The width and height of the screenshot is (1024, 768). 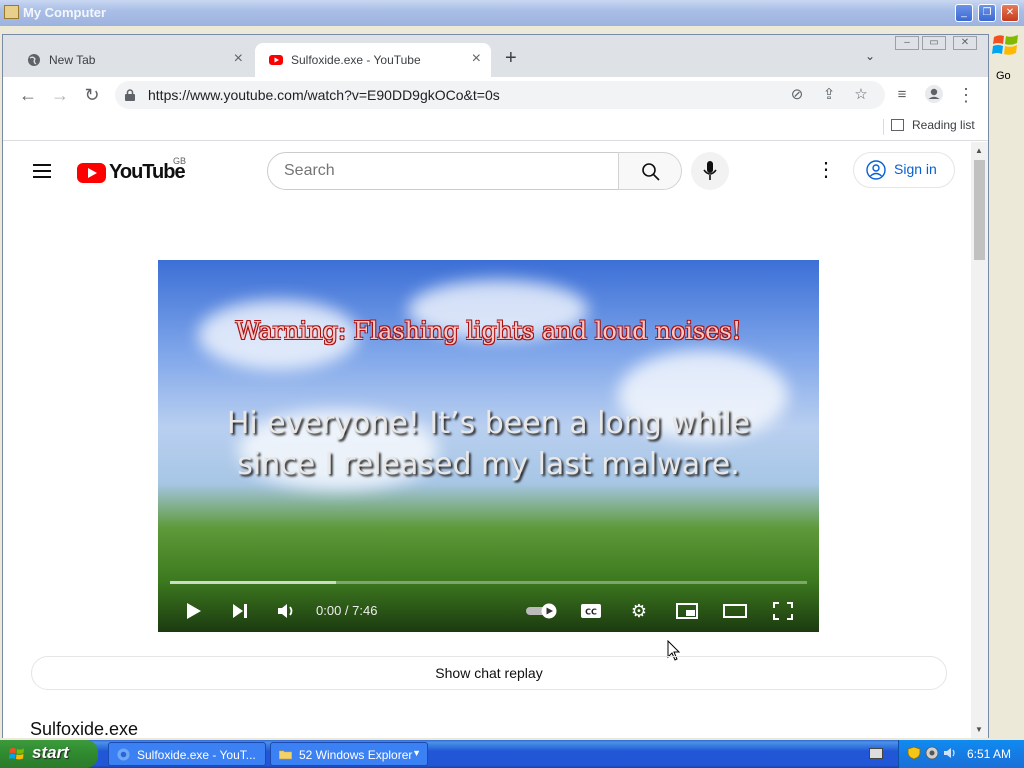 I want to click on minimize-button: _, so click(x=964, y=13).